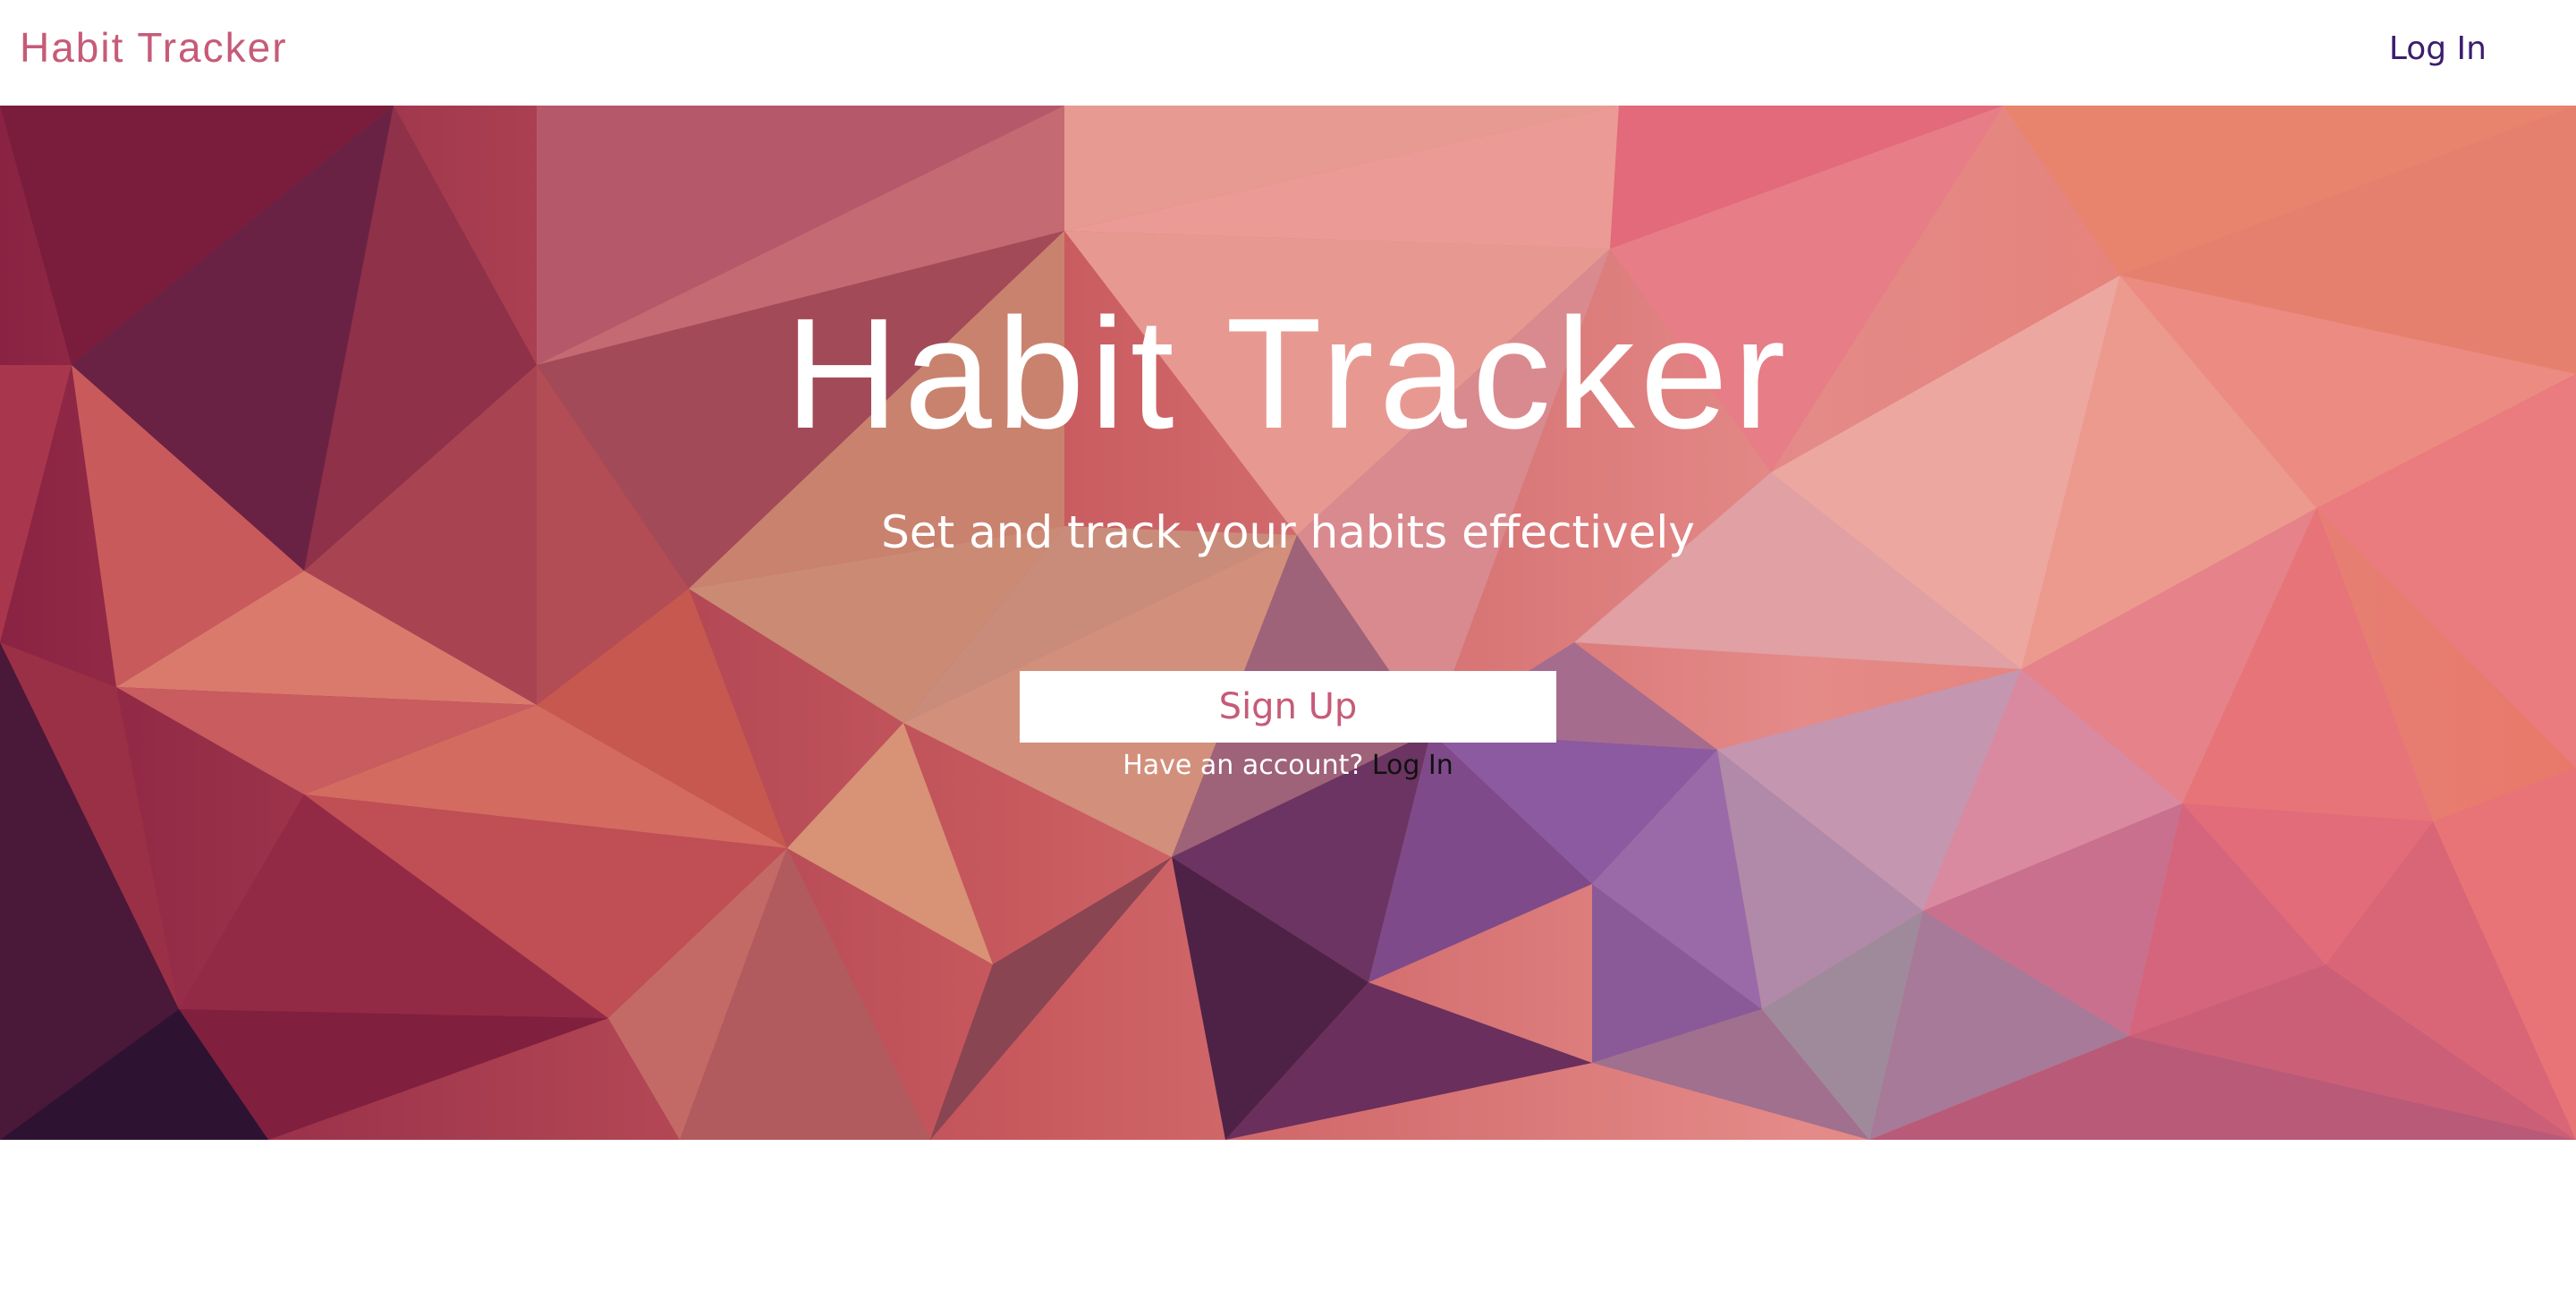 The image size is (2576, 1308). What do you see at coordinates (2438, 48) in the screenshot?
I see `nav-login-link: Log In` at bounding box center [2438, 48].